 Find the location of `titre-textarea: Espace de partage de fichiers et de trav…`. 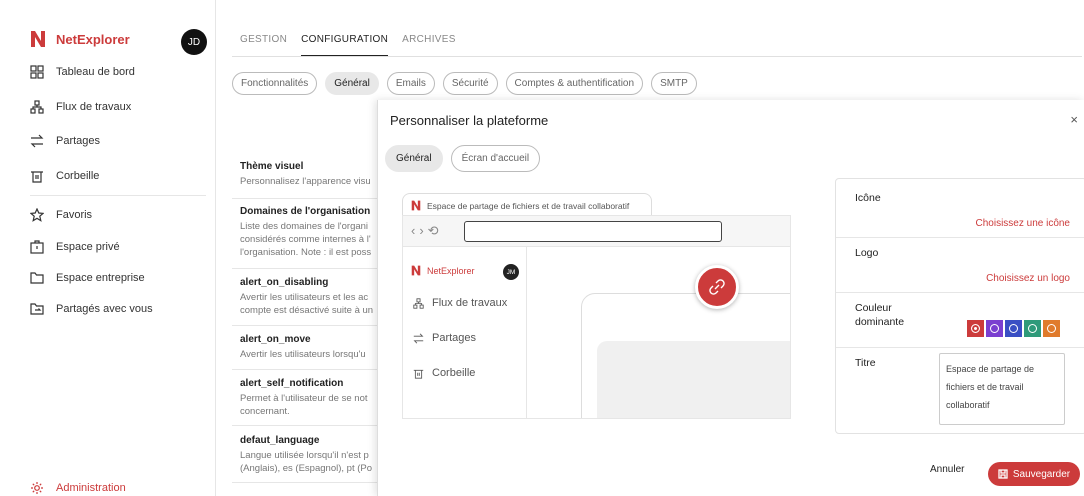

titre-textarea: Espace de partage de fichiers et de trav… is located at coordinates (1002, 389).